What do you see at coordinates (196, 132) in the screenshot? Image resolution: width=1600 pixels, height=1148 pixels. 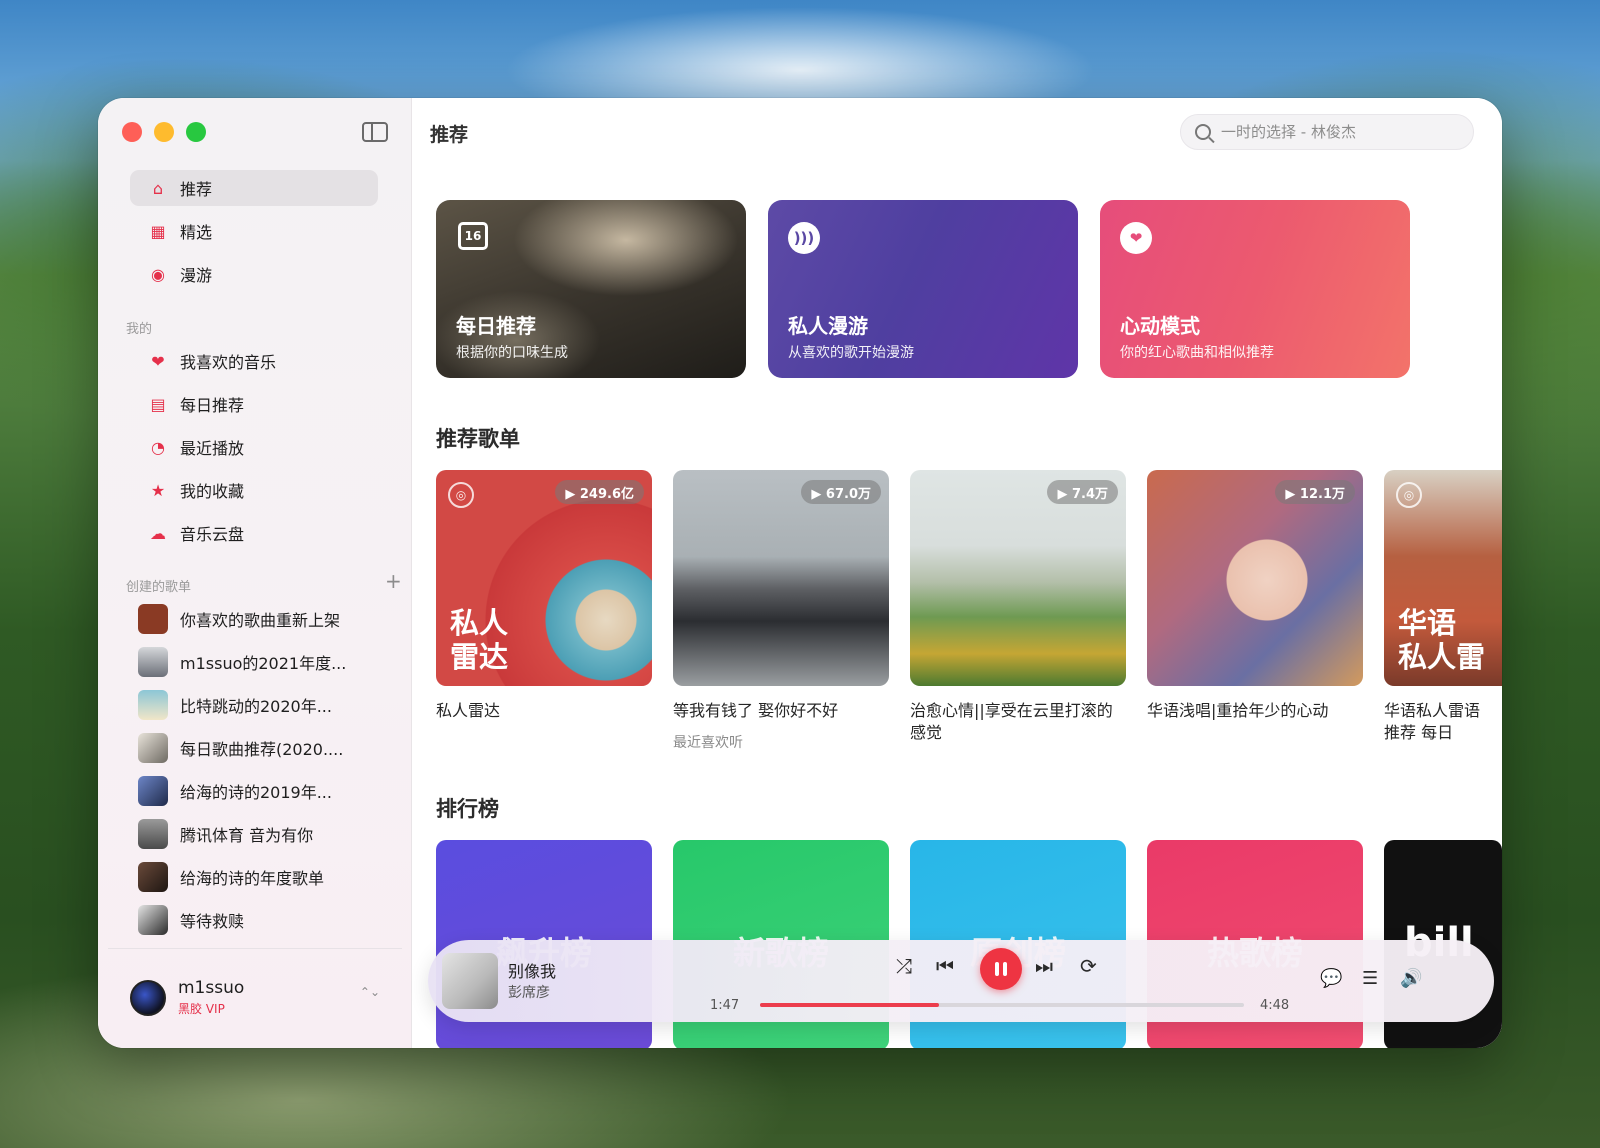 I see `zoom-window-button` at bounding box center [196, 132].